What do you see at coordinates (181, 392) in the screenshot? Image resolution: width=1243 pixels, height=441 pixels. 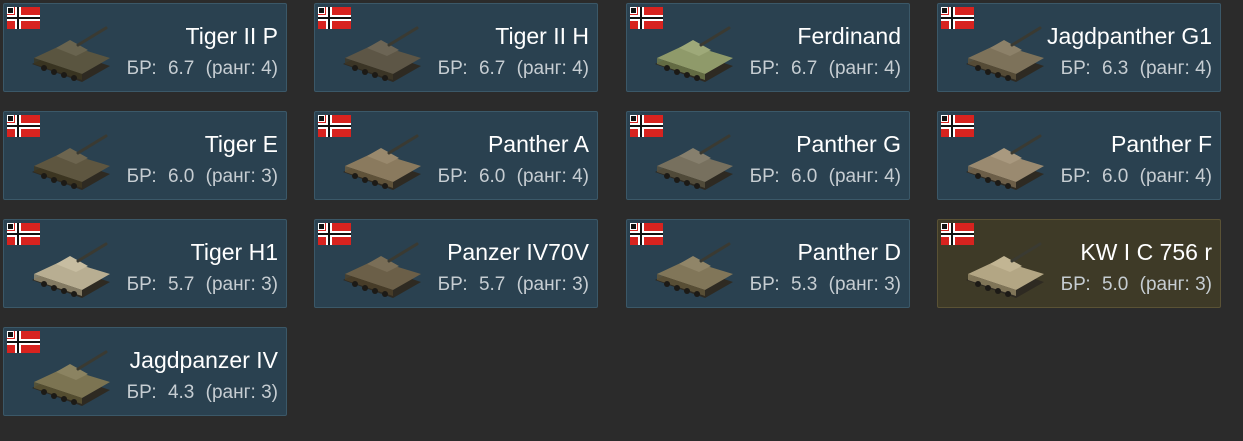 I see `br-value: 4.3` at bounding box center [181, 392].